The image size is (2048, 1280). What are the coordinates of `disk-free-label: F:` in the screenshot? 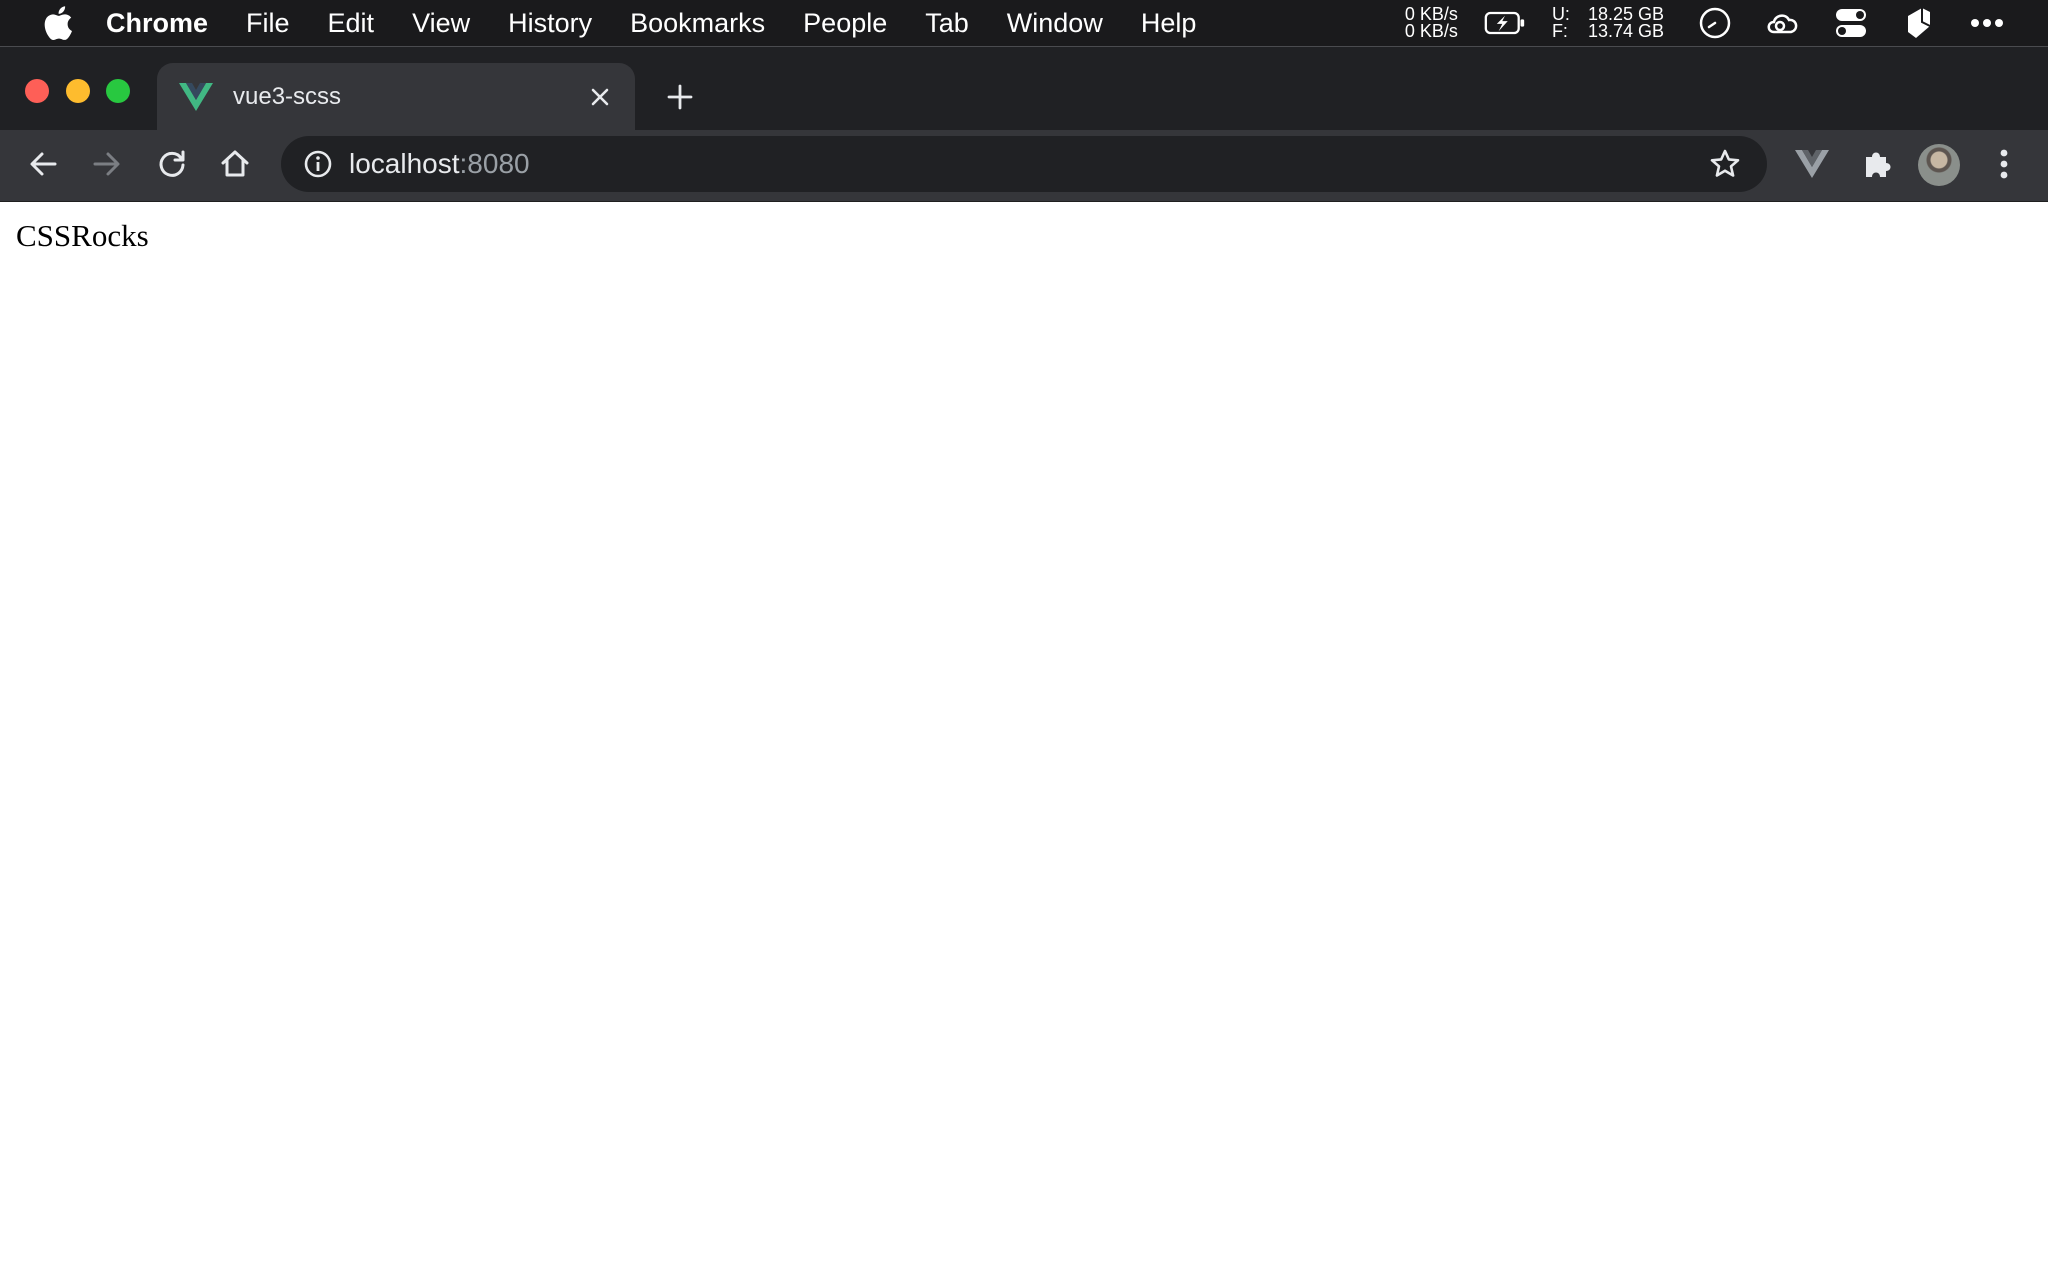 It's located at (1559, 31).